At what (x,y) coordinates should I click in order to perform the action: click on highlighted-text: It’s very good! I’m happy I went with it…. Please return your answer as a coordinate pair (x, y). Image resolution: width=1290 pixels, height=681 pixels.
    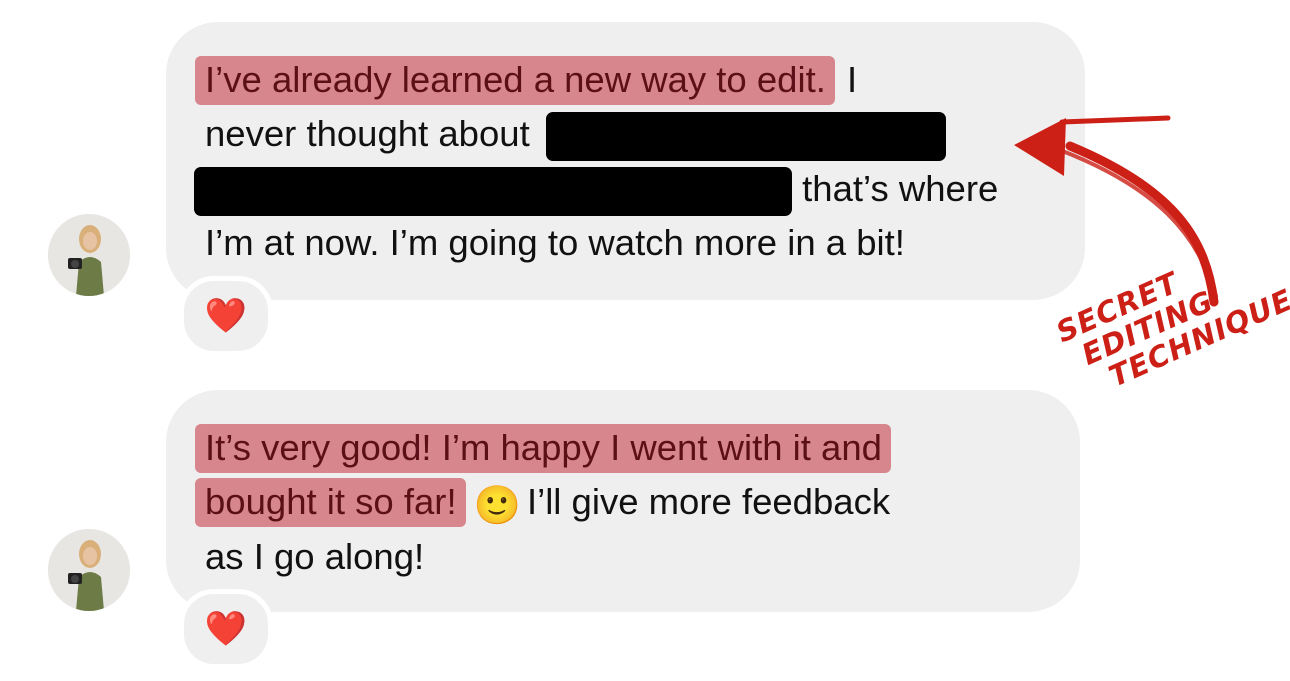
    Looking at the image, I should click on (543, 448).